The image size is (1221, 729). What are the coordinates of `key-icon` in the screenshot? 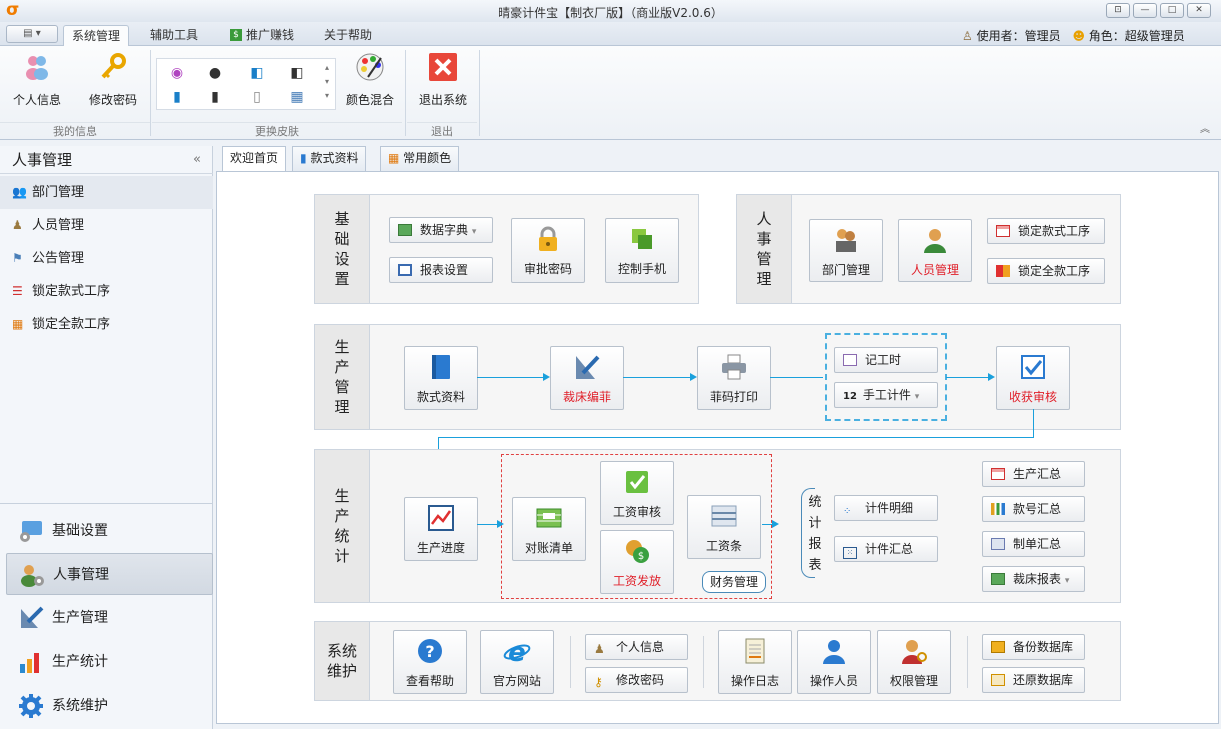 It's located at (113, 66).